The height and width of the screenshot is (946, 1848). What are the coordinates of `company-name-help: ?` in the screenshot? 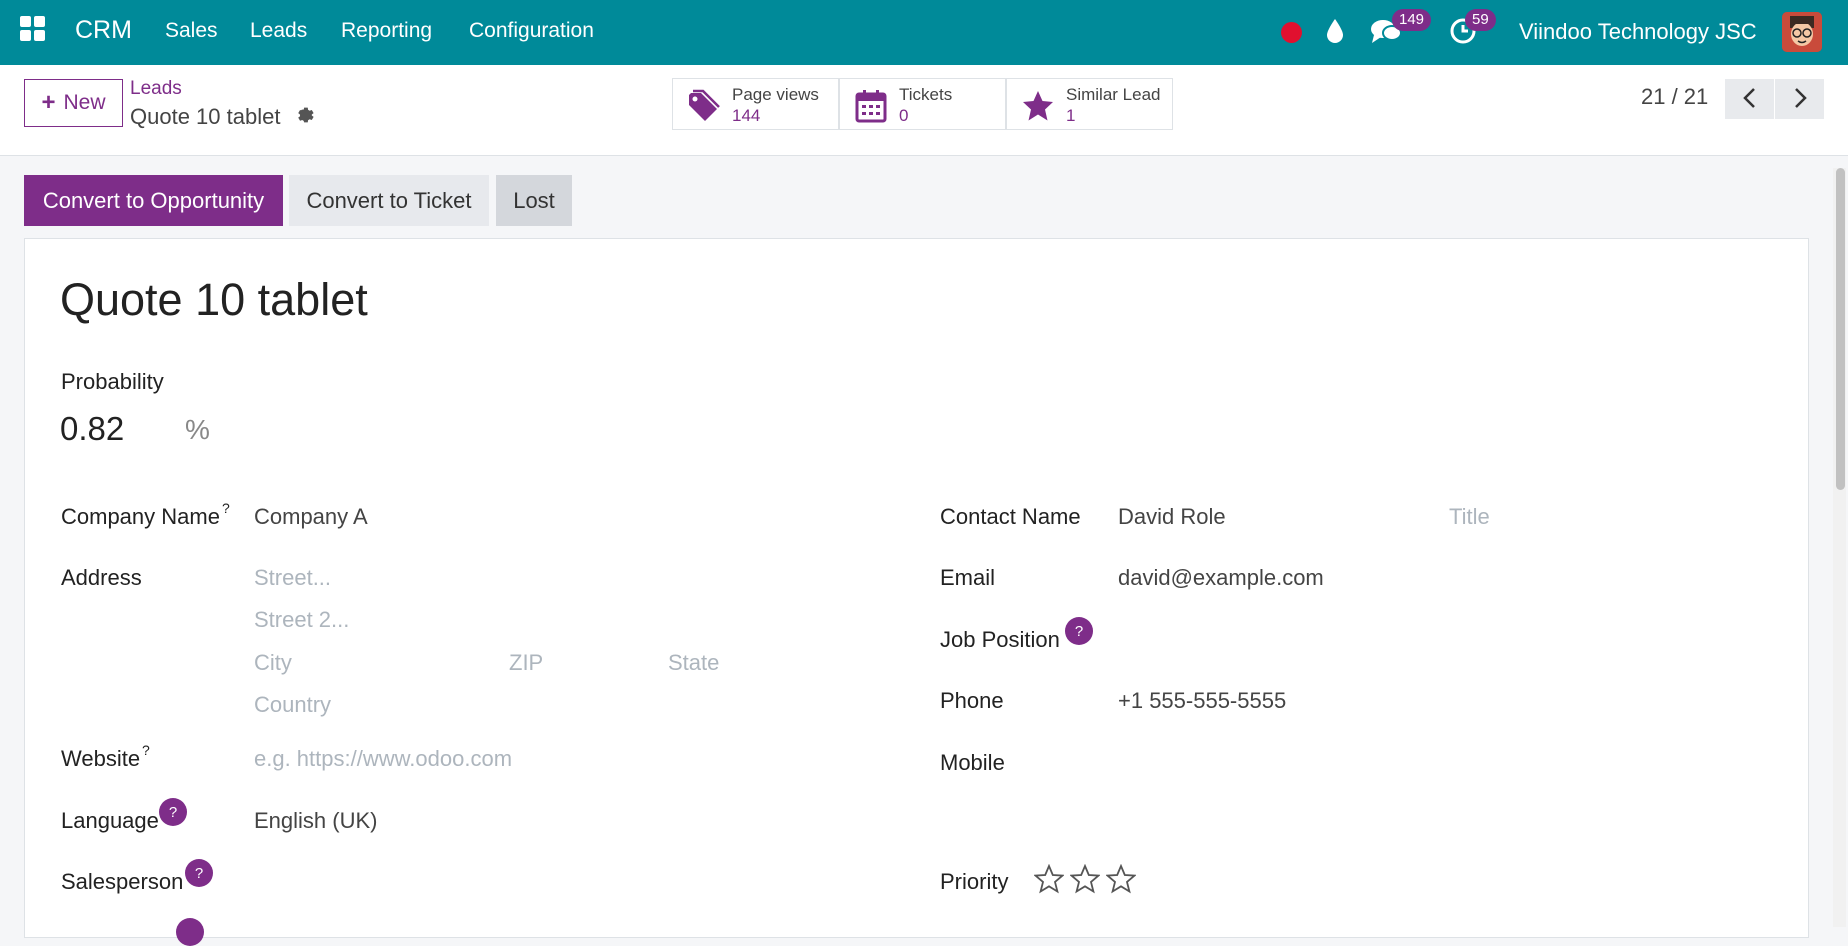 It's located at (226, 508).